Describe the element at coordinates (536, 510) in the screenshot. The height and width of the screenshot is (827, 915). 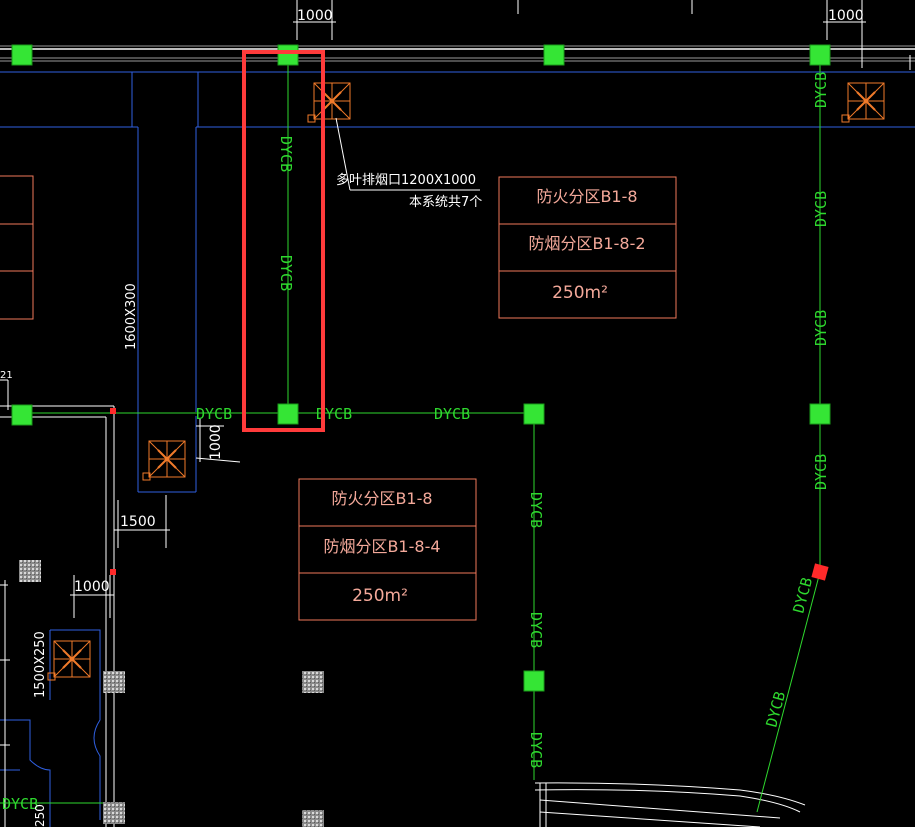
I see `dycb-tag-lower-1: DYCB` at that location.